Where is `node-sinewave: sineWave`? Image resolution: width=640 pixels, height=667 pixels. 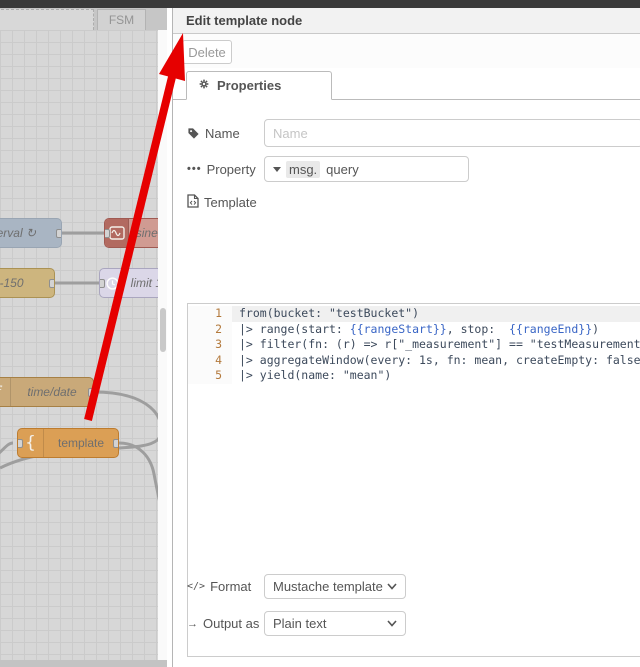 node-sinewave: sineWave is located at coordinates (131, 233).